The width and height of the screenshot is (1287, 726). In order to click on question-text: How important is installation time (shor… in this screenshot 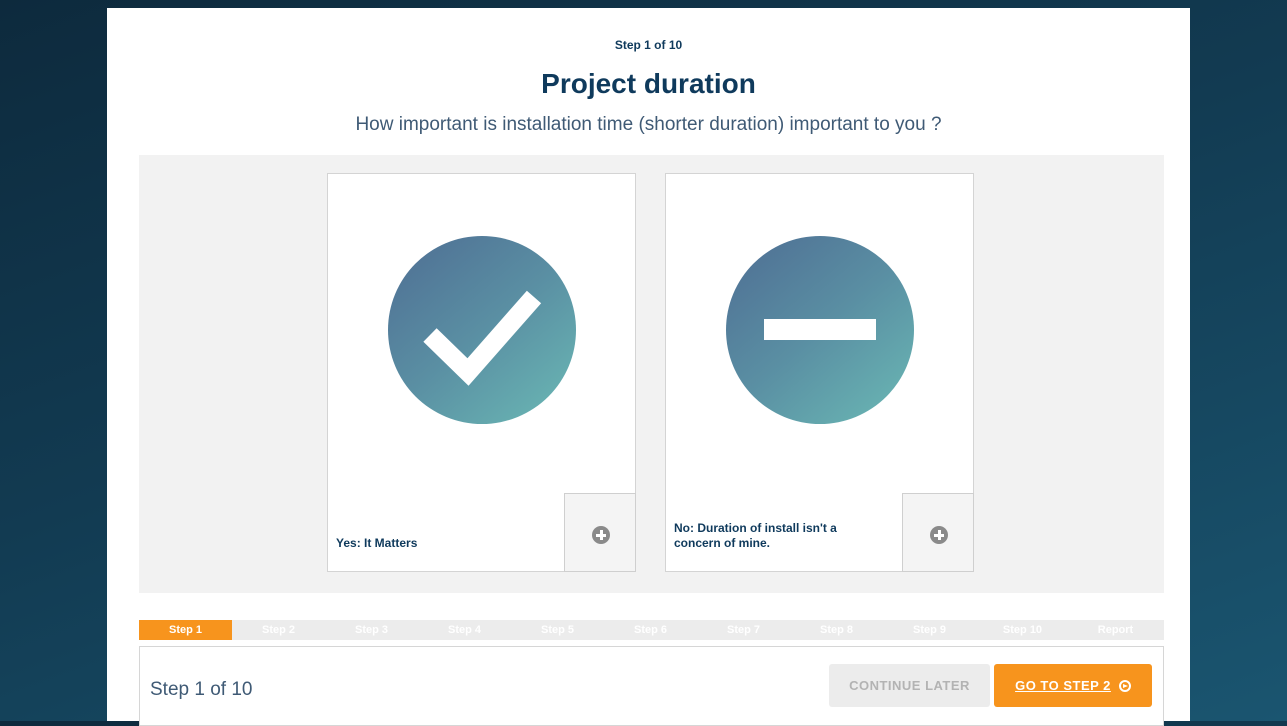, I will do `click(648, 124)`.